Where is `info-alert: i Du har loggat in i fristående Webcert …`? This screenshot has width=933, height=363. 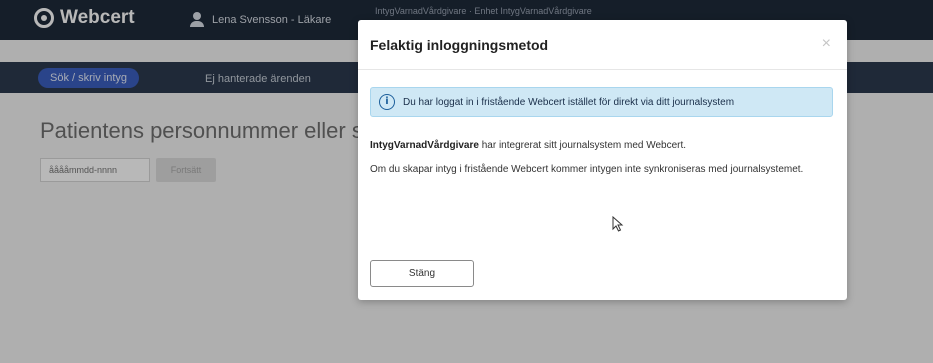
info-alert: i Du har loggat in i fristående Webcert … is located at coordinates (601, 102).